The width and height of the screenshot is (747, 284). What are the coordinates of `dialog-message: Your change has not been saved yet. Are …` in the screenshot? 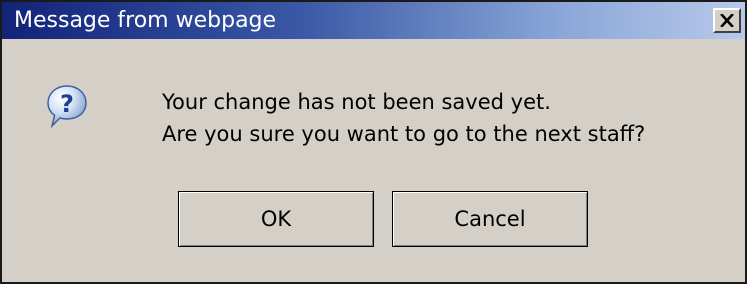 It's located at (403, 118).